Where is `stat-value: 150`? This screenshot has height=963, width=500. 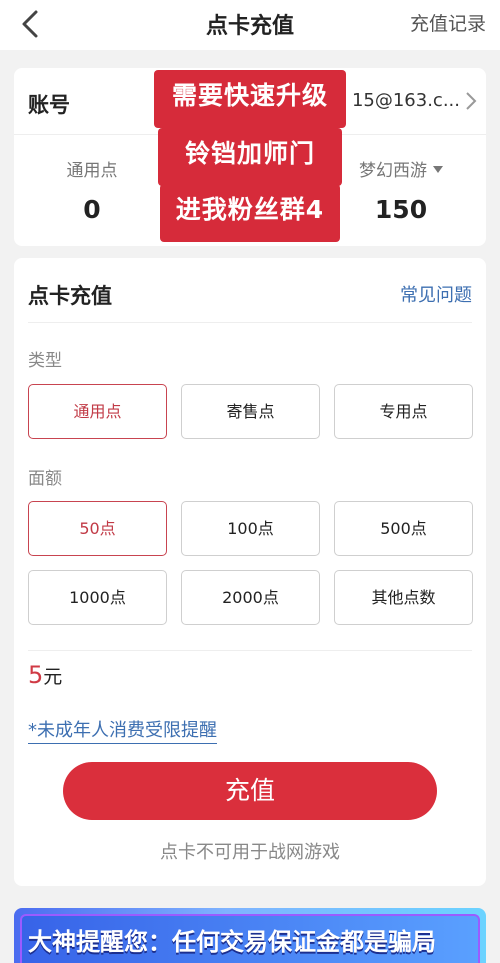 stat-value: 150 is located at coordinates (401, 209).